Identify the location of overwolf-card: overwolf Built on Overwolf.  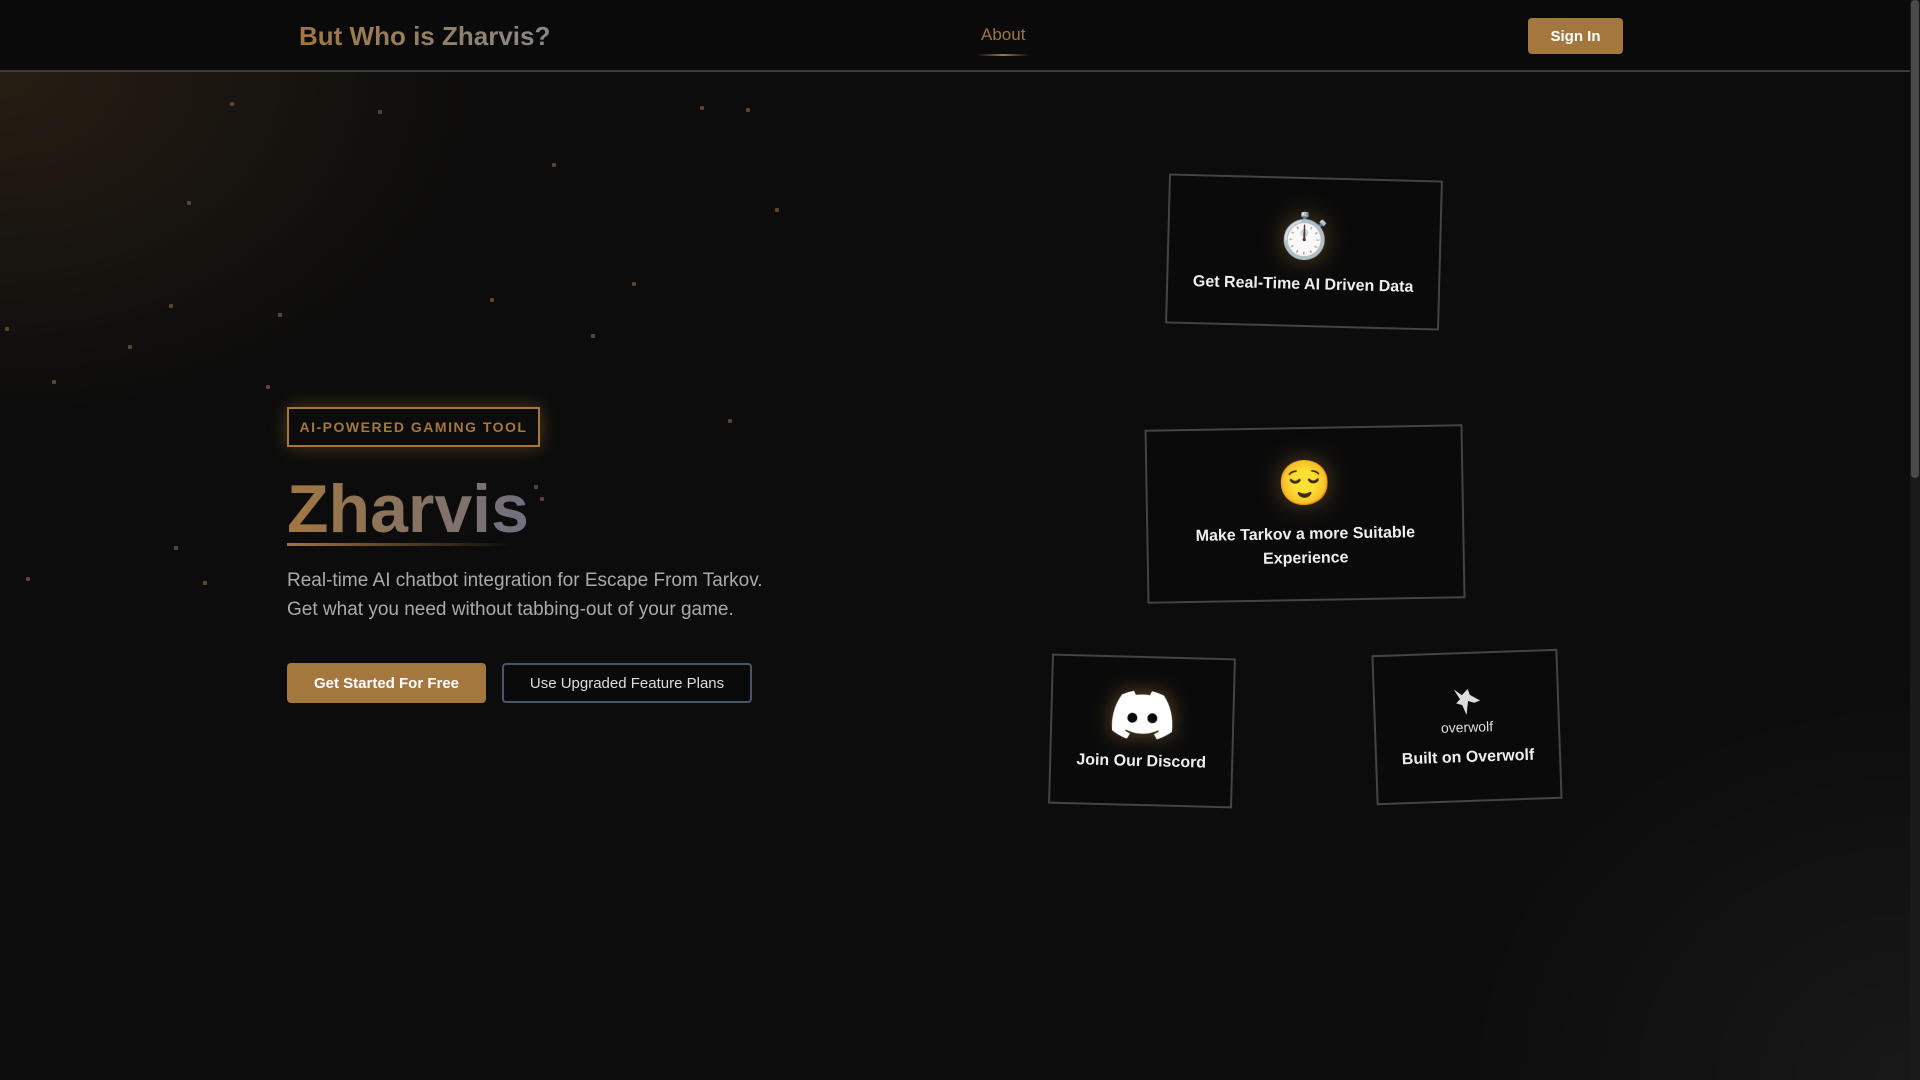
(1467, 727).